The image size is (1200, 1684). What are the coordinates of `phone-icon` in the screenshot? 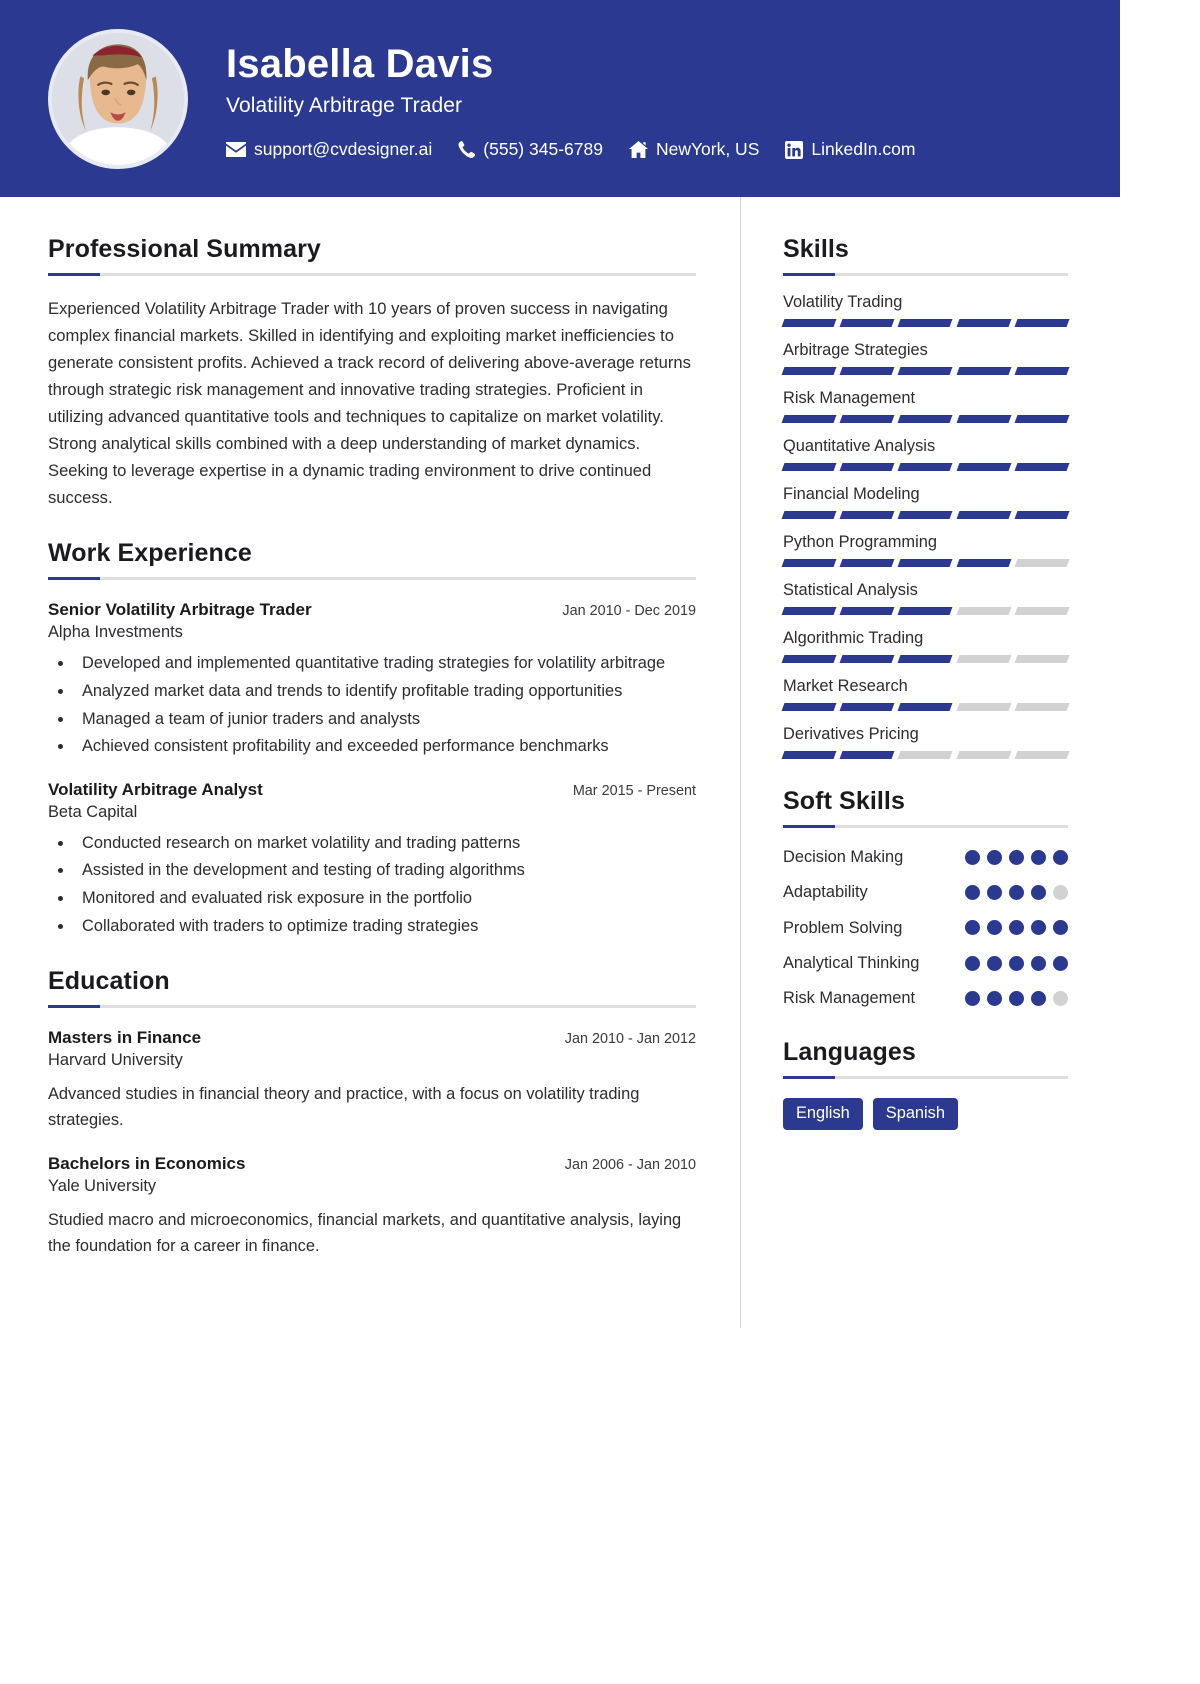 It's located at (467, 149).